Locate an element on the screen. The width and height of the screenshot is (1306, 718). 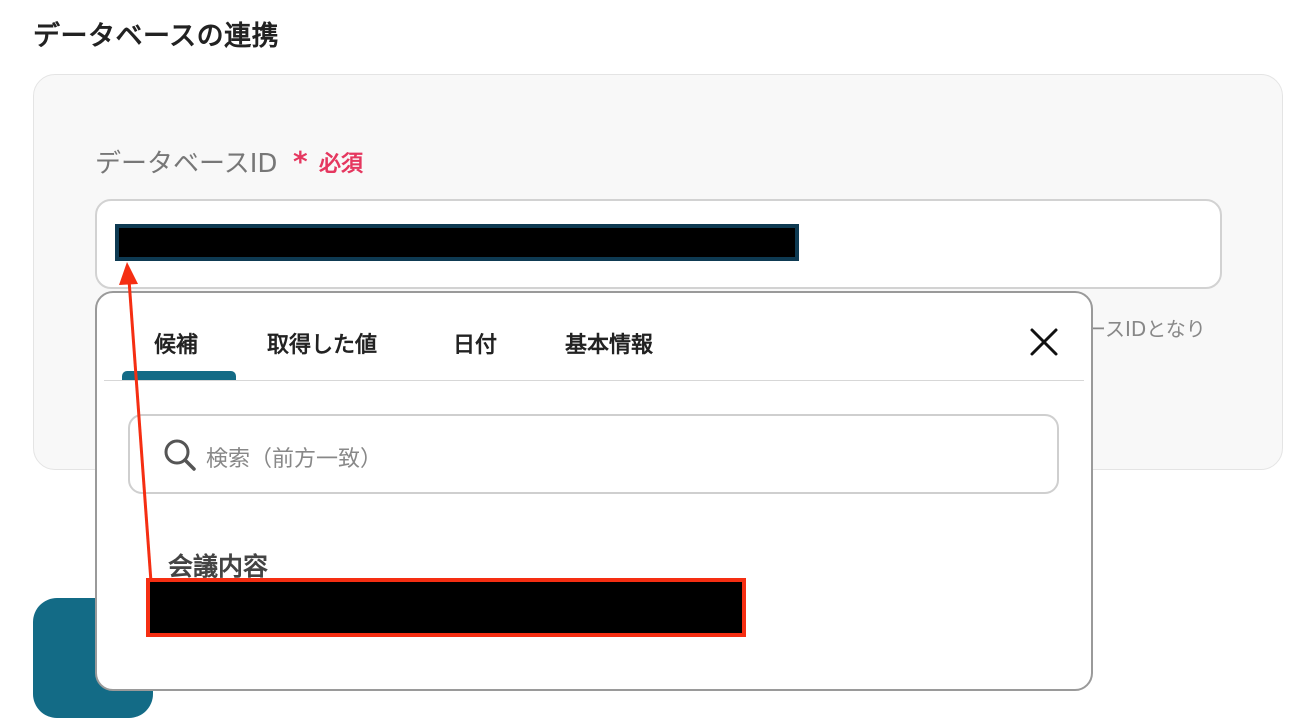
close-icon is located at coordinates (1044, 342).